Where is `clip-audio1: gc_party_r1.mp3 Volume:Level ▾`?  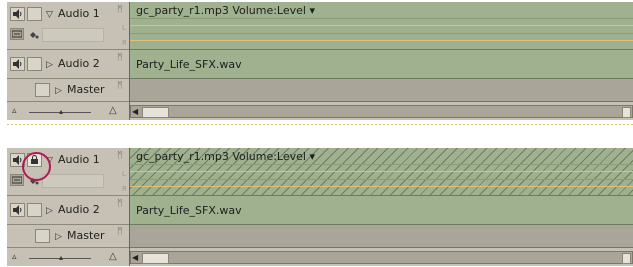 clip-audio1: gc_party_r1.mp3 Volume:Level ▾ is located at coordinates (381, 26).